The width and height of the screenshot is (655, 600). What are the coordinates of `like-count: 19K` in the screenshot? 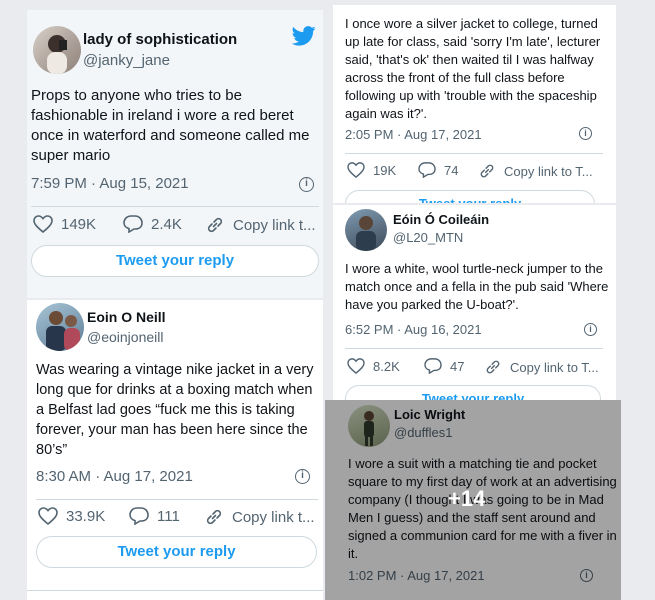 It's located at (385, 170).